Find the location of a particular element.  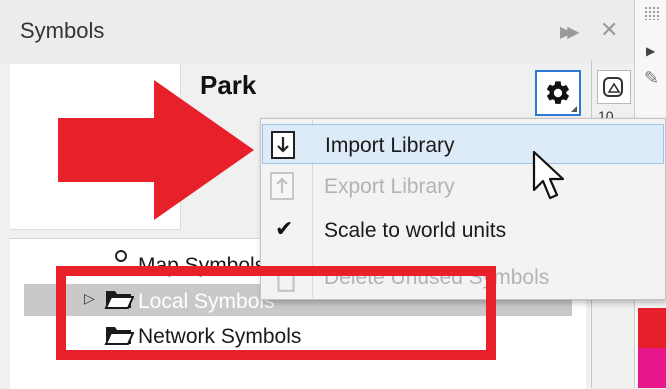

panel-title: Symbols is located at coordinates (62, 30).